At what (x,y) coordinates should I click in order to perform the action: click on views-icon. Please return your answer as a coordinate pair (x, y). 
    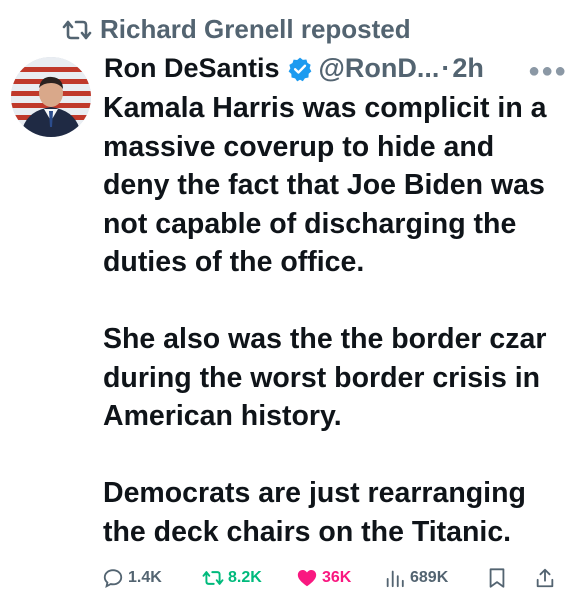
    Looking at the image, I should click on (395, 579).